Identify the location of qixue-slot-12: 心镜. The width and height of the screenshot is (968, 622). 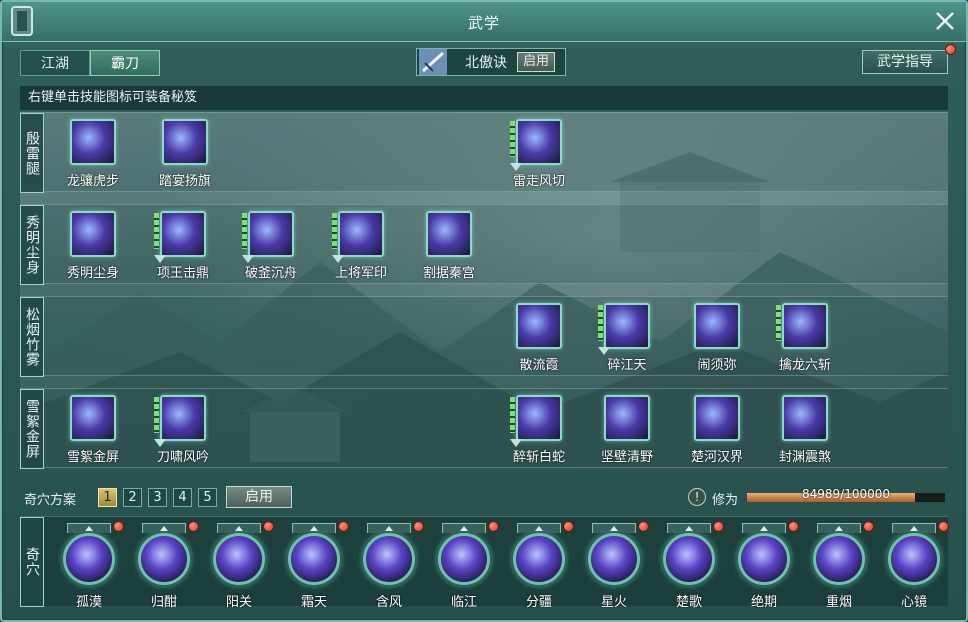
(915, 565).